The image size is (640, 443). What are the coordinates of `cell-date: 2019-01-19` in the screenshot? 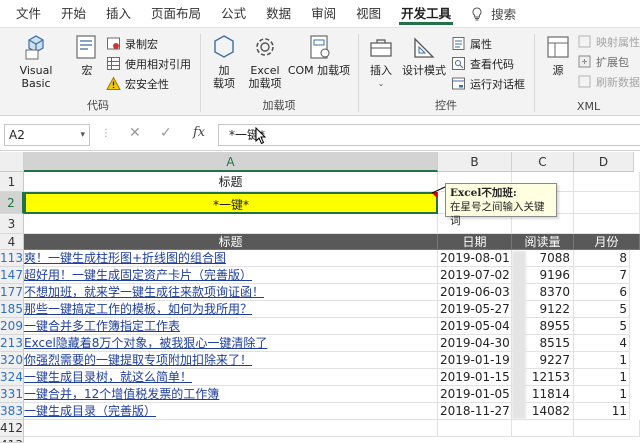 It's located at (475, 360).